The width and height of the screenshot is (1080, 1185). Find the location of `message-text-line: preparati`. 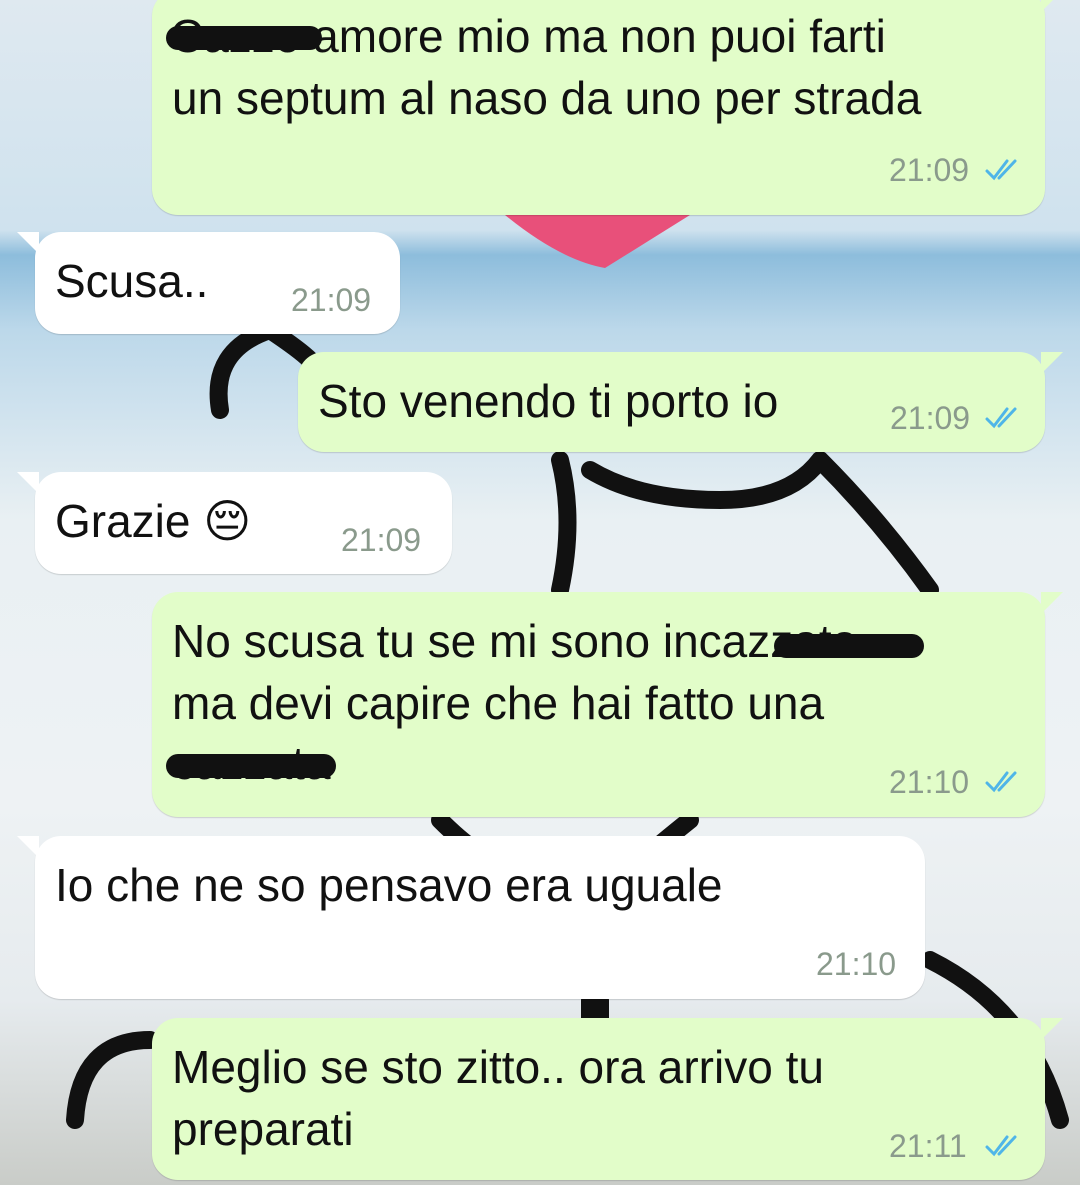

message-text-line: preparati is located at coordinates (263, 1129).